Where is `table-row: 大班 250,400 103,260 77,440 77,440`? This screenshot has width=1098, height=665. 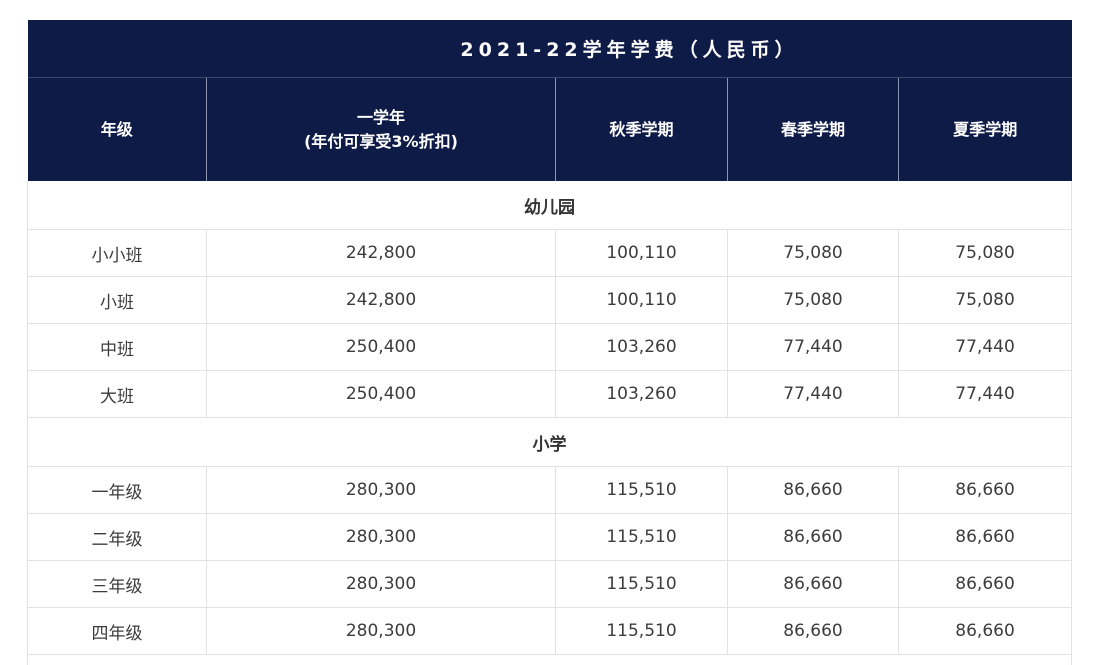 table-row: 大班 250,400 103,260 77,440 77,440 is located at coordinates (550, 394).